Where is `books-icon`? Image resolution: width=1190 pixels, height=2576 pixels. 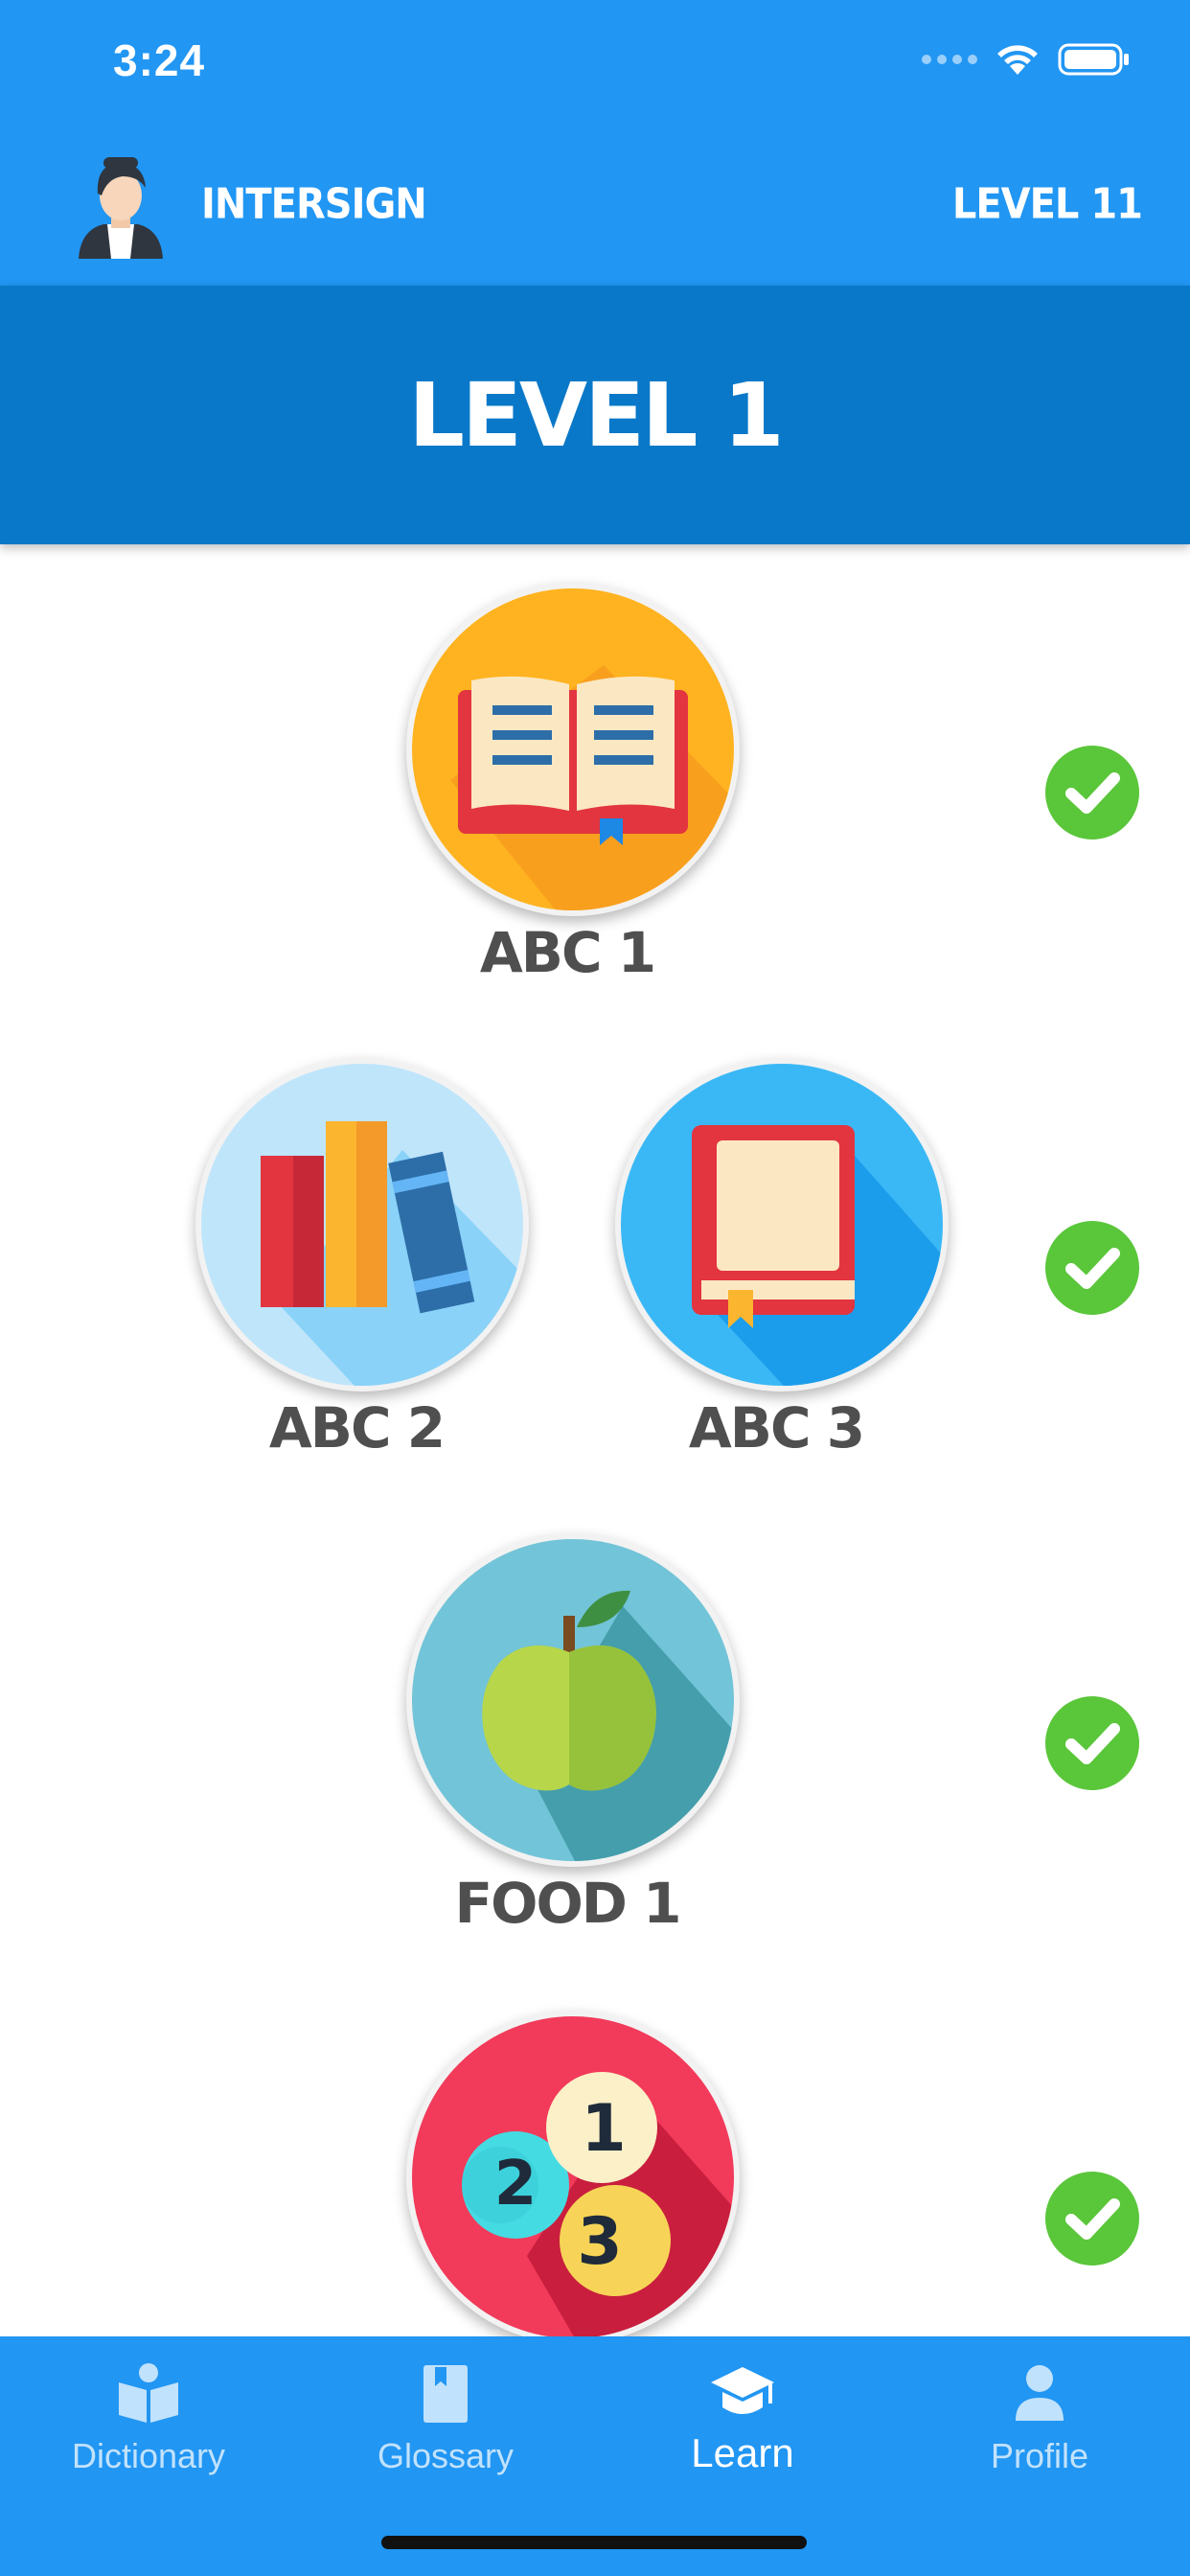
books-icon is located at coordinates (392, 1253).